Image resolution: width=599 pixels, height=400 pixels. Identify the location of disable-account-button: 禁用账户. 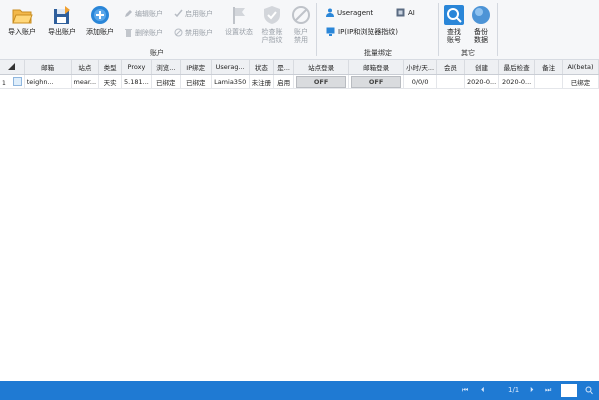
(193, 33).